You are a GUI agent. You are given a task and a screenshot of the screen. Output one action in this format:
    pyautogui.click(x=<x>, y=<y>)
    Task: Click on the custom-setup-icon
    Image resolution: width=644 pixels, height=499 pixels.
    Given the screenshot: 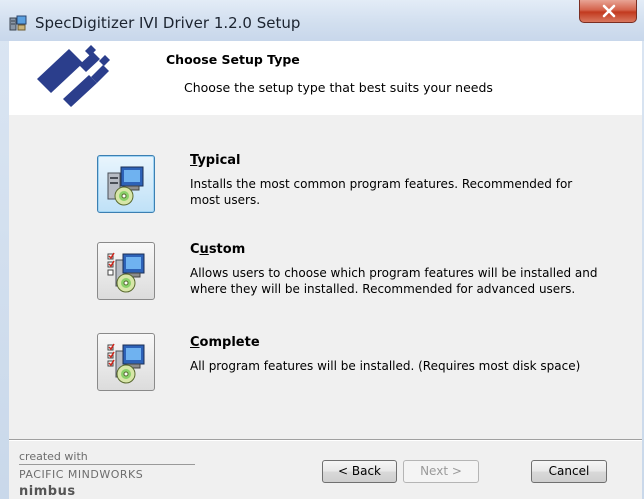 What is the action you would take?
    pyautogui.click(x=126, y=272)
    